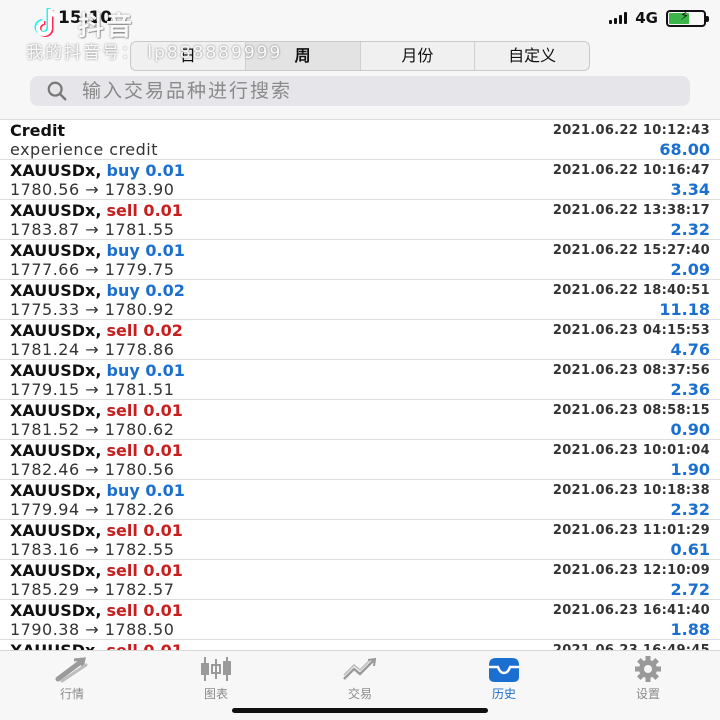 The image size is (720, 720). Describe the element at coordinates (631, 450) in the screenshot. I see `trade-time: 2021.06.23 10:01:04` at that location.